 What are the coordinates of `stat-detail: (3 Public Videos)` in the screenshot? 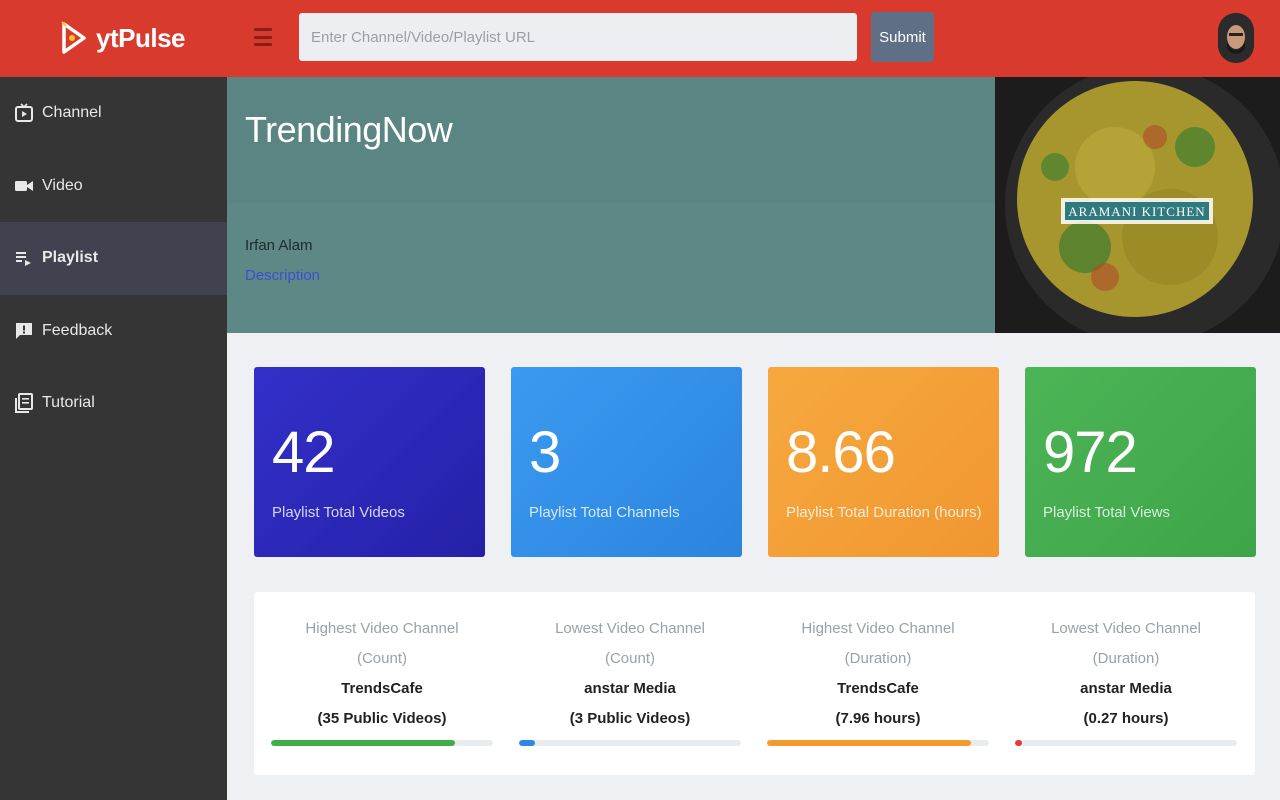 It's located at (630, 718).